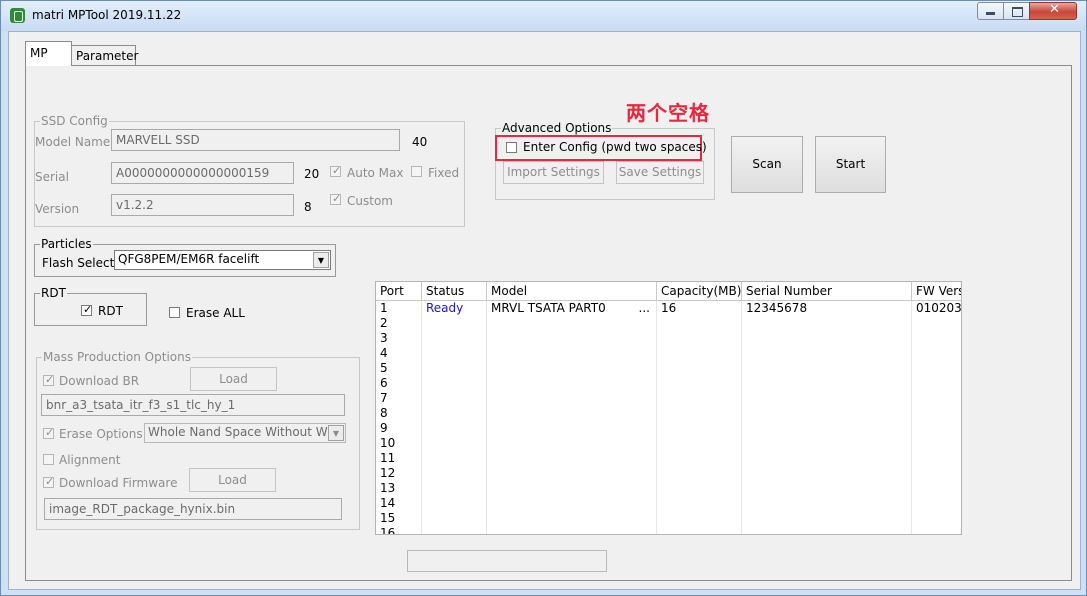 The height and width of the screenshot is (596, 1087). What do you see at coordinates (174, 312) in the screenshot?
I see `erase-all-checkbox` at bounding box center [174, 312].